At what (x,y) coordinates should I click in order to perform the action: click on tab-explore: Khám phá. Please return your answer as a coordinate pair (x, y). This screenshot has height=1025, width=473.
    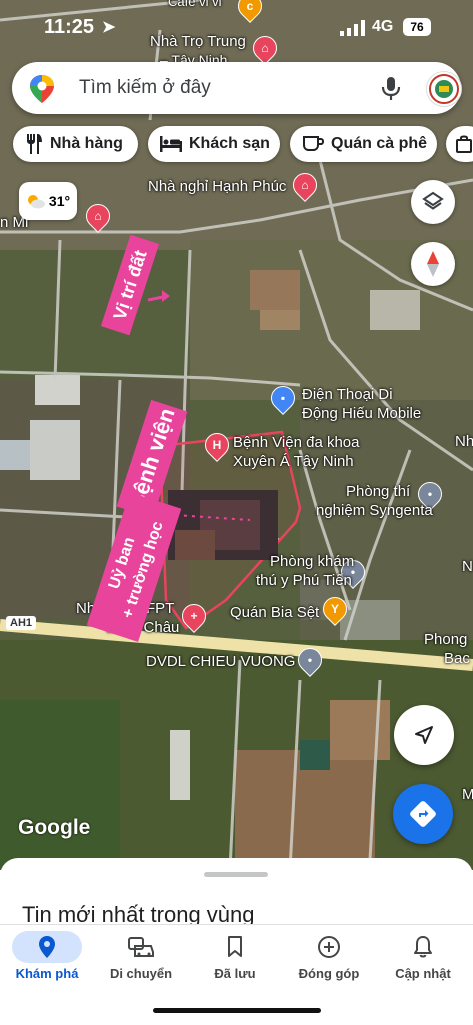
    Looking at the image, I should click on (47, 963).